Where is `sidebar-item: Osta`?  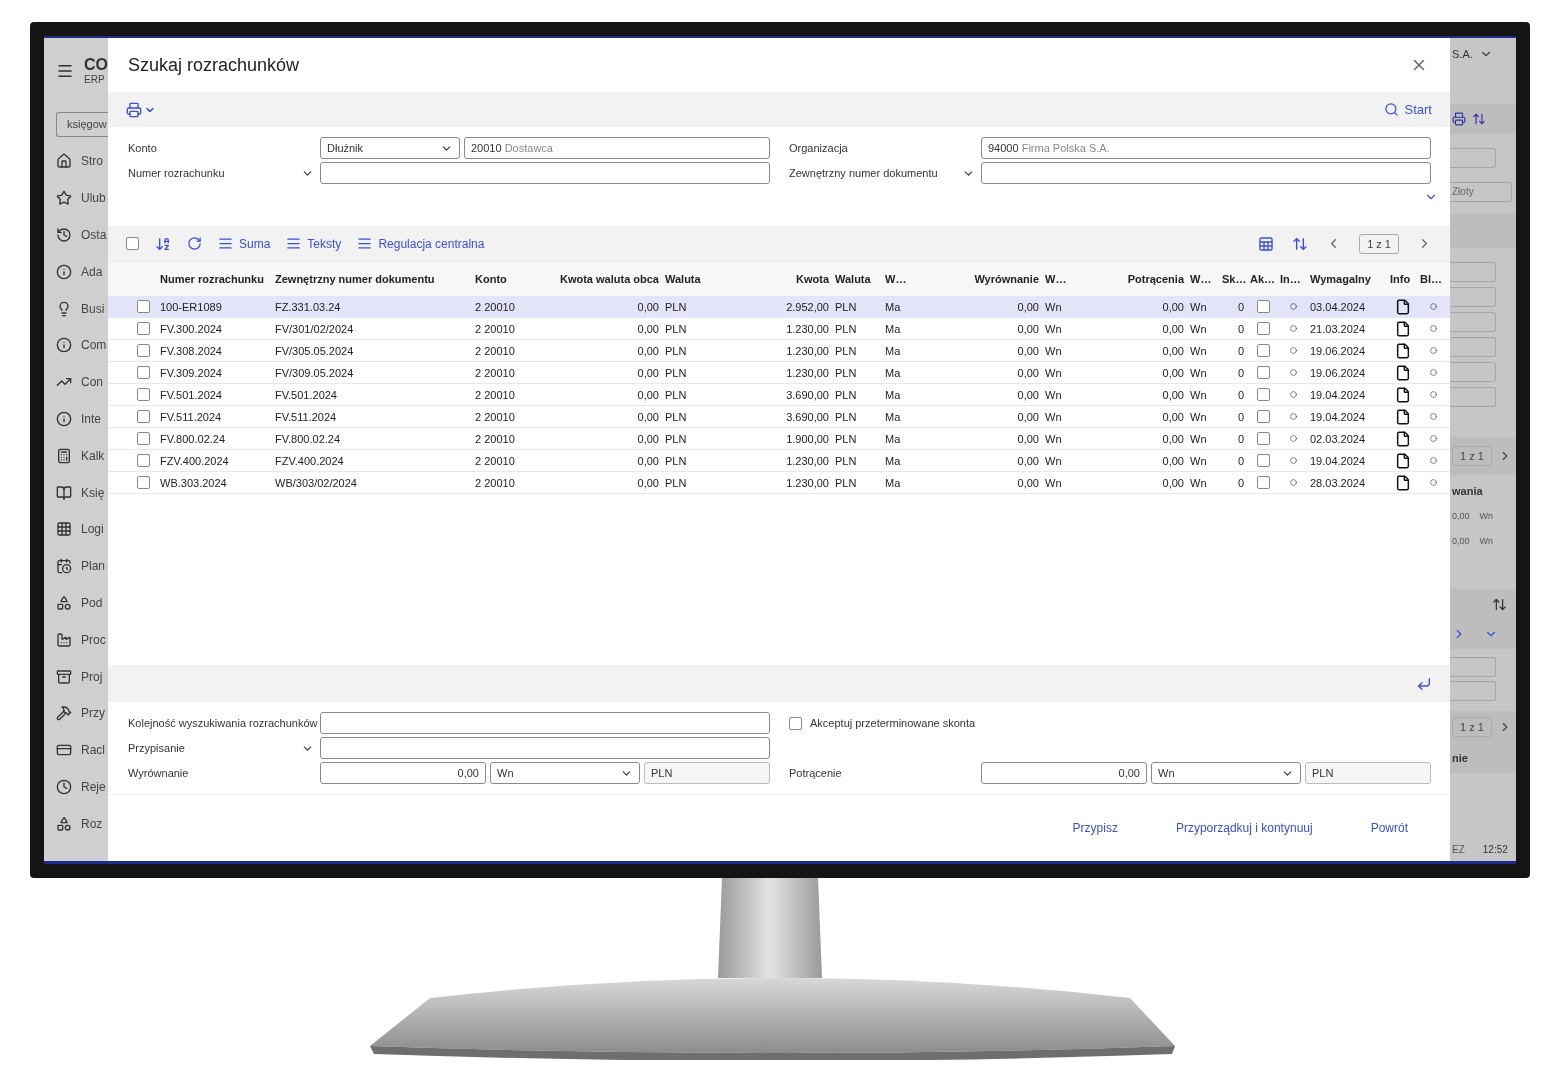
sidebar-item: Osta is located at coordinates (94, 235).